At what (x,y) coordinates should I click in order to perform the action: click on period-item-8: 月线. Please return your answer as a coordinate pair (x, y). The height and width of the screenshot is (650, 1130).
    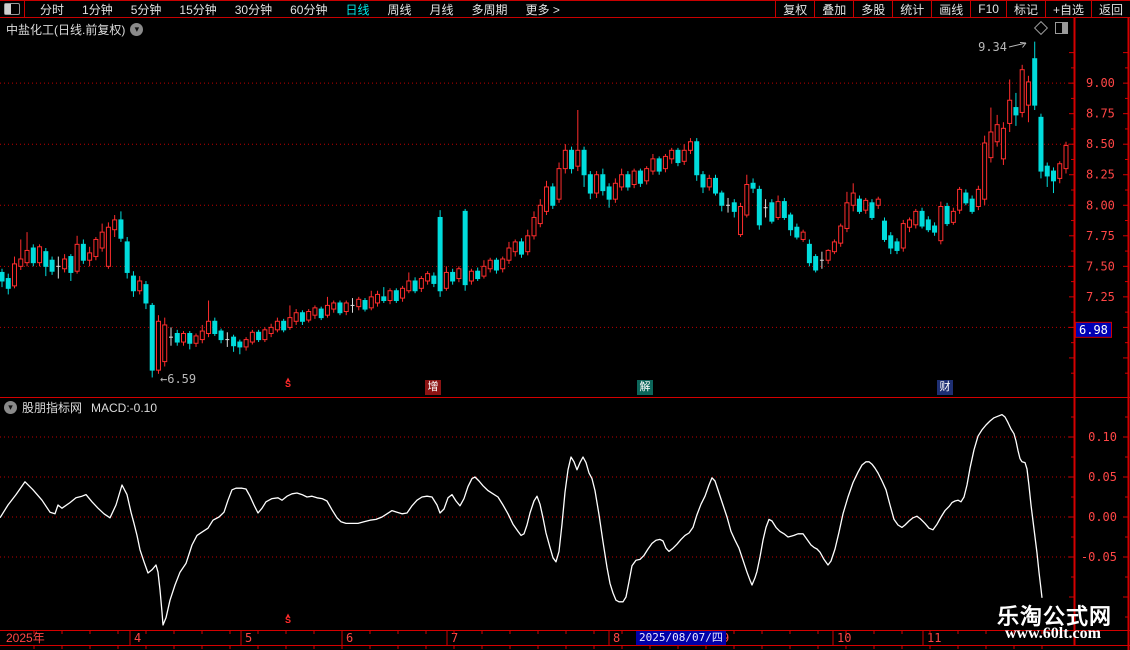
    Looking at the image, I should click on (442, 9).